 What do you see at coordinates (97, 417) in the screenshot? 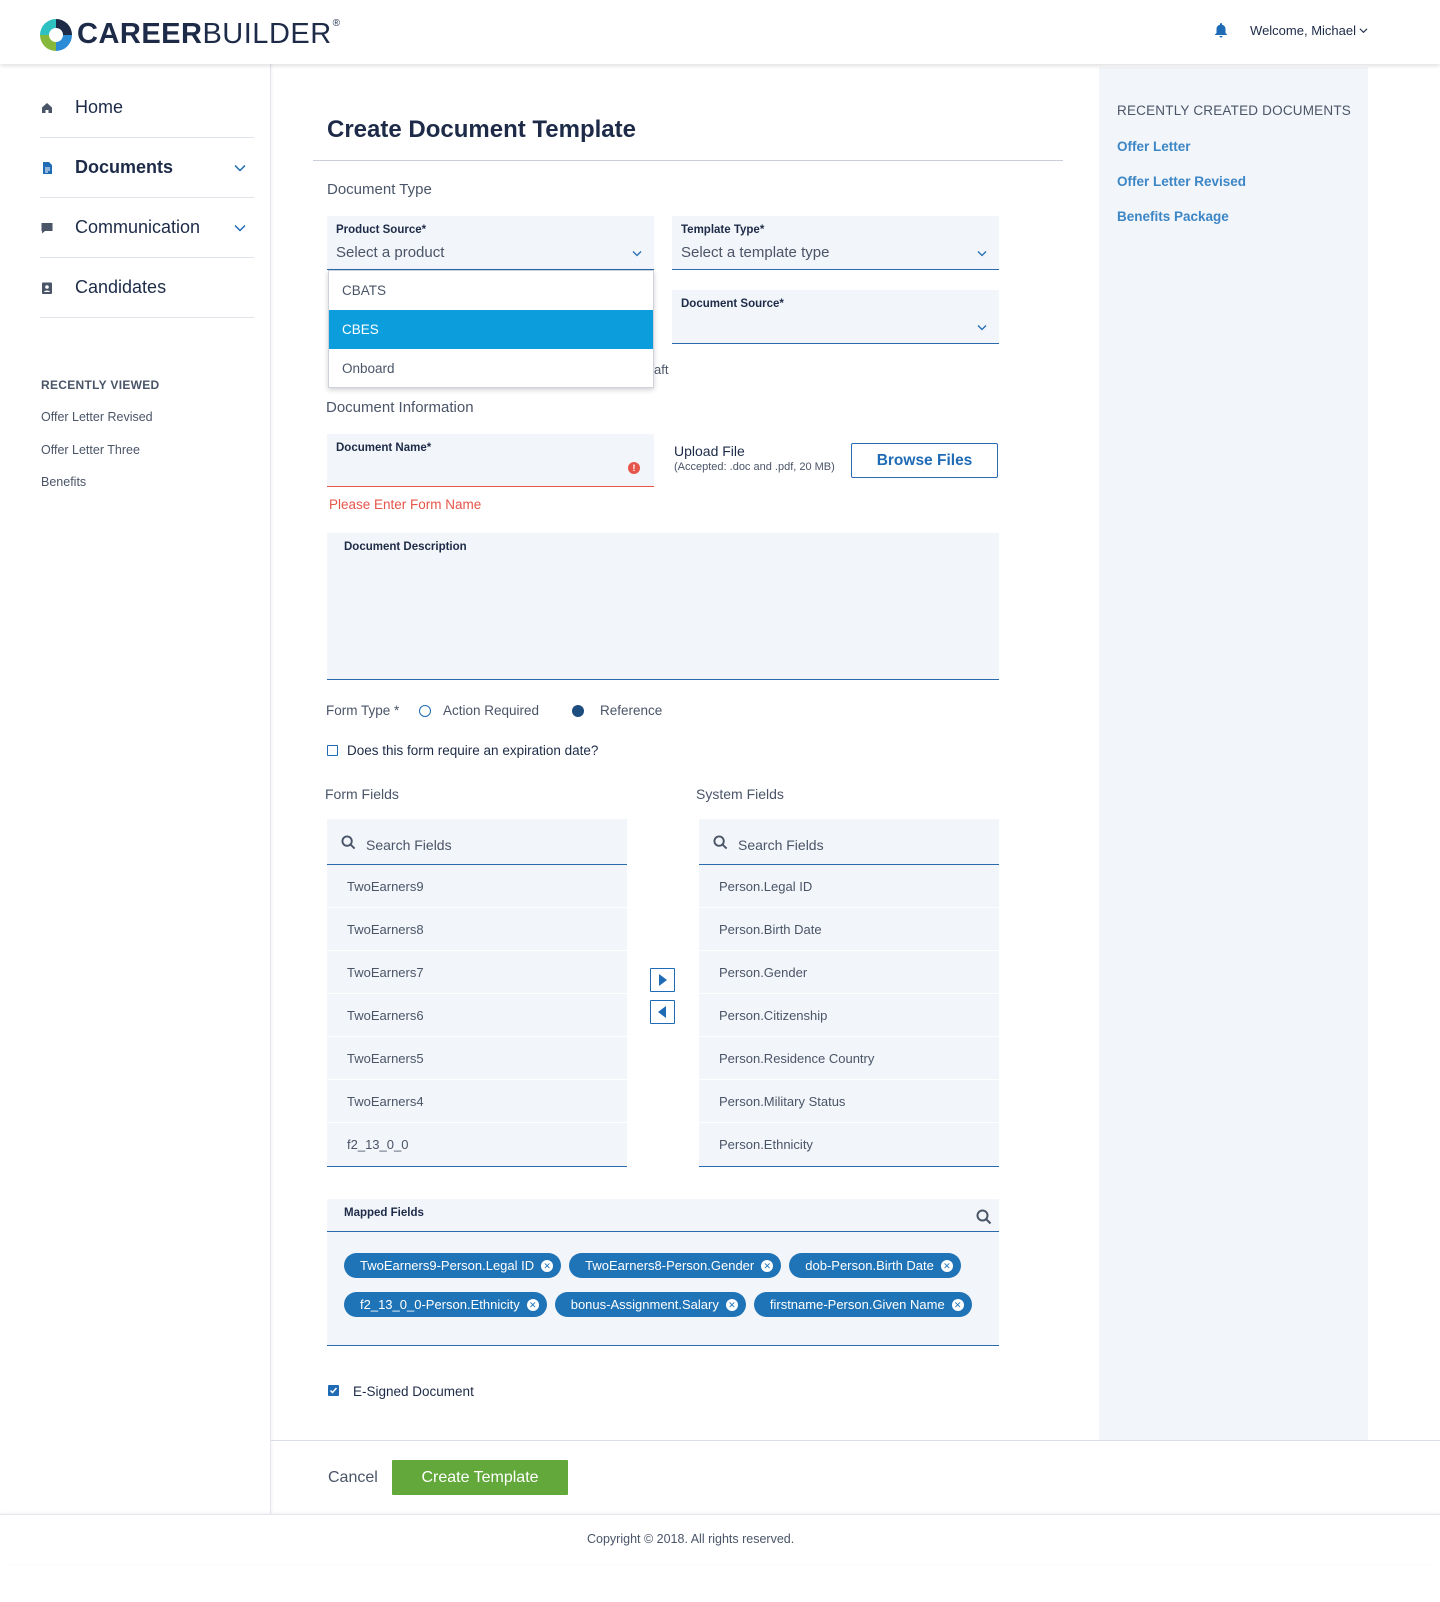
I see `recently-viewed-item: Offer Letter Revised` at bounding box center [97, 417].